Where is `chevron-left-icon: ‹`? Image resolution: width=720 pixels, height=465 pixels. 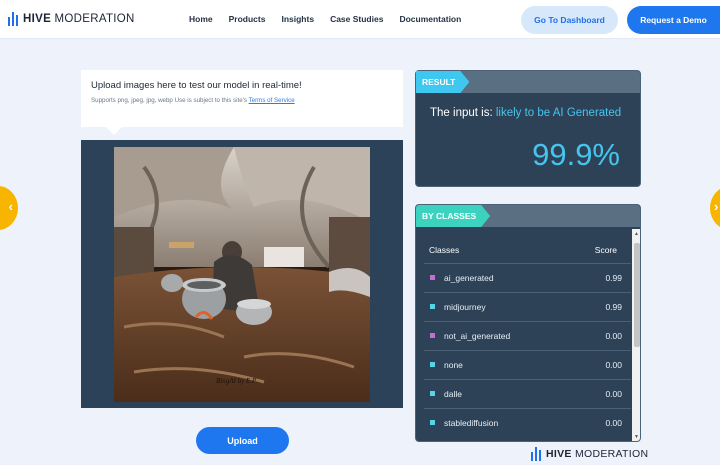 chevron-left-icon: ‹ is located at coordinates (10, 206).